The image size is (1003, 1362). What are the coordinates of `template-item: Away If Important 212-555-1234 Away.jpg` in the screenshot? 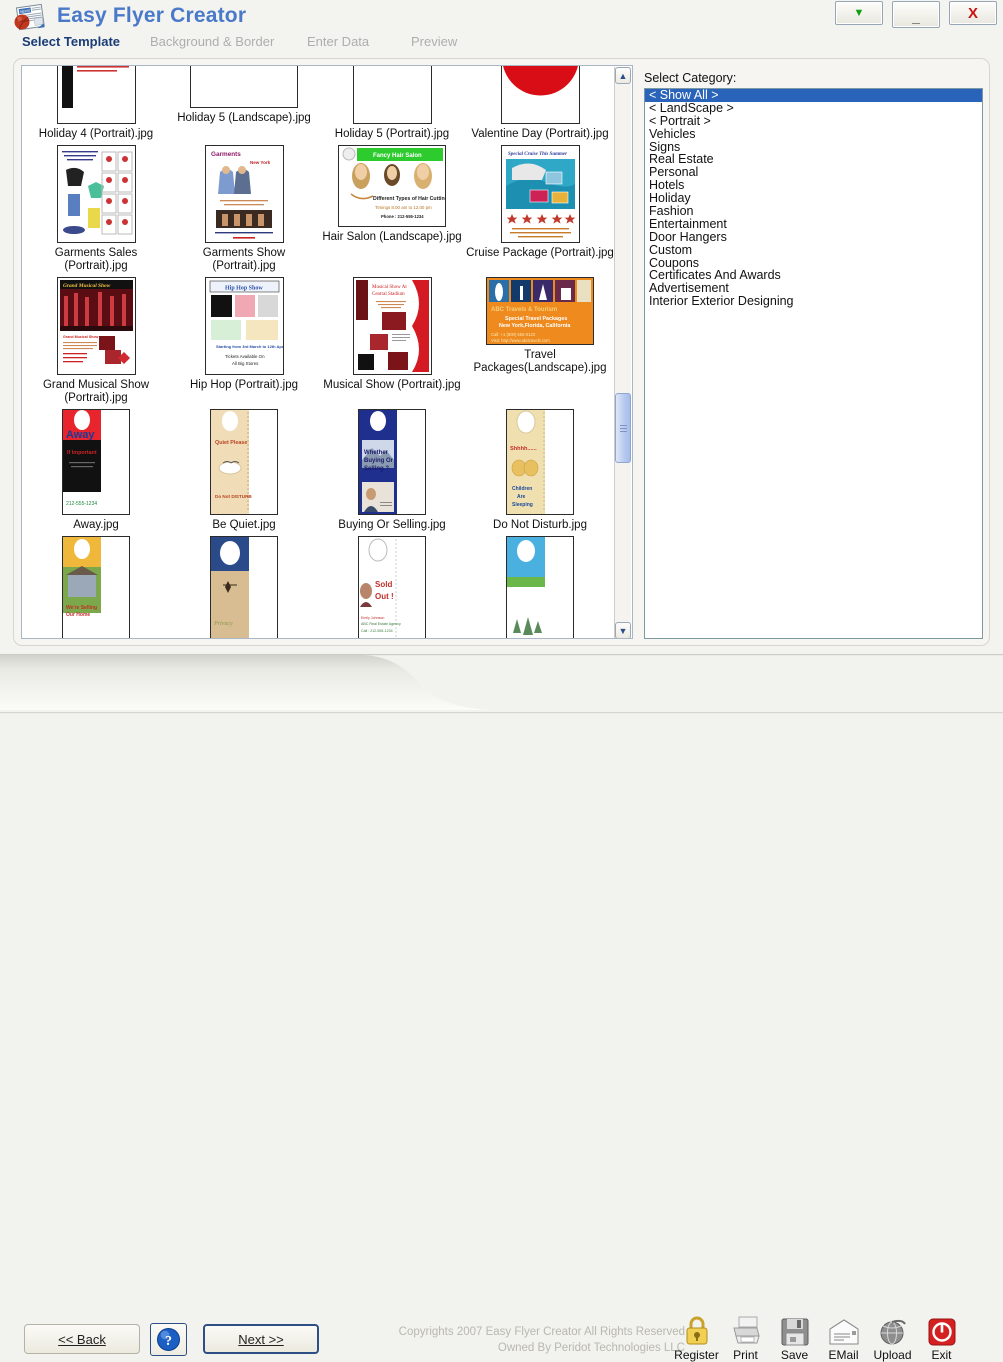 It's located at (96, 468).